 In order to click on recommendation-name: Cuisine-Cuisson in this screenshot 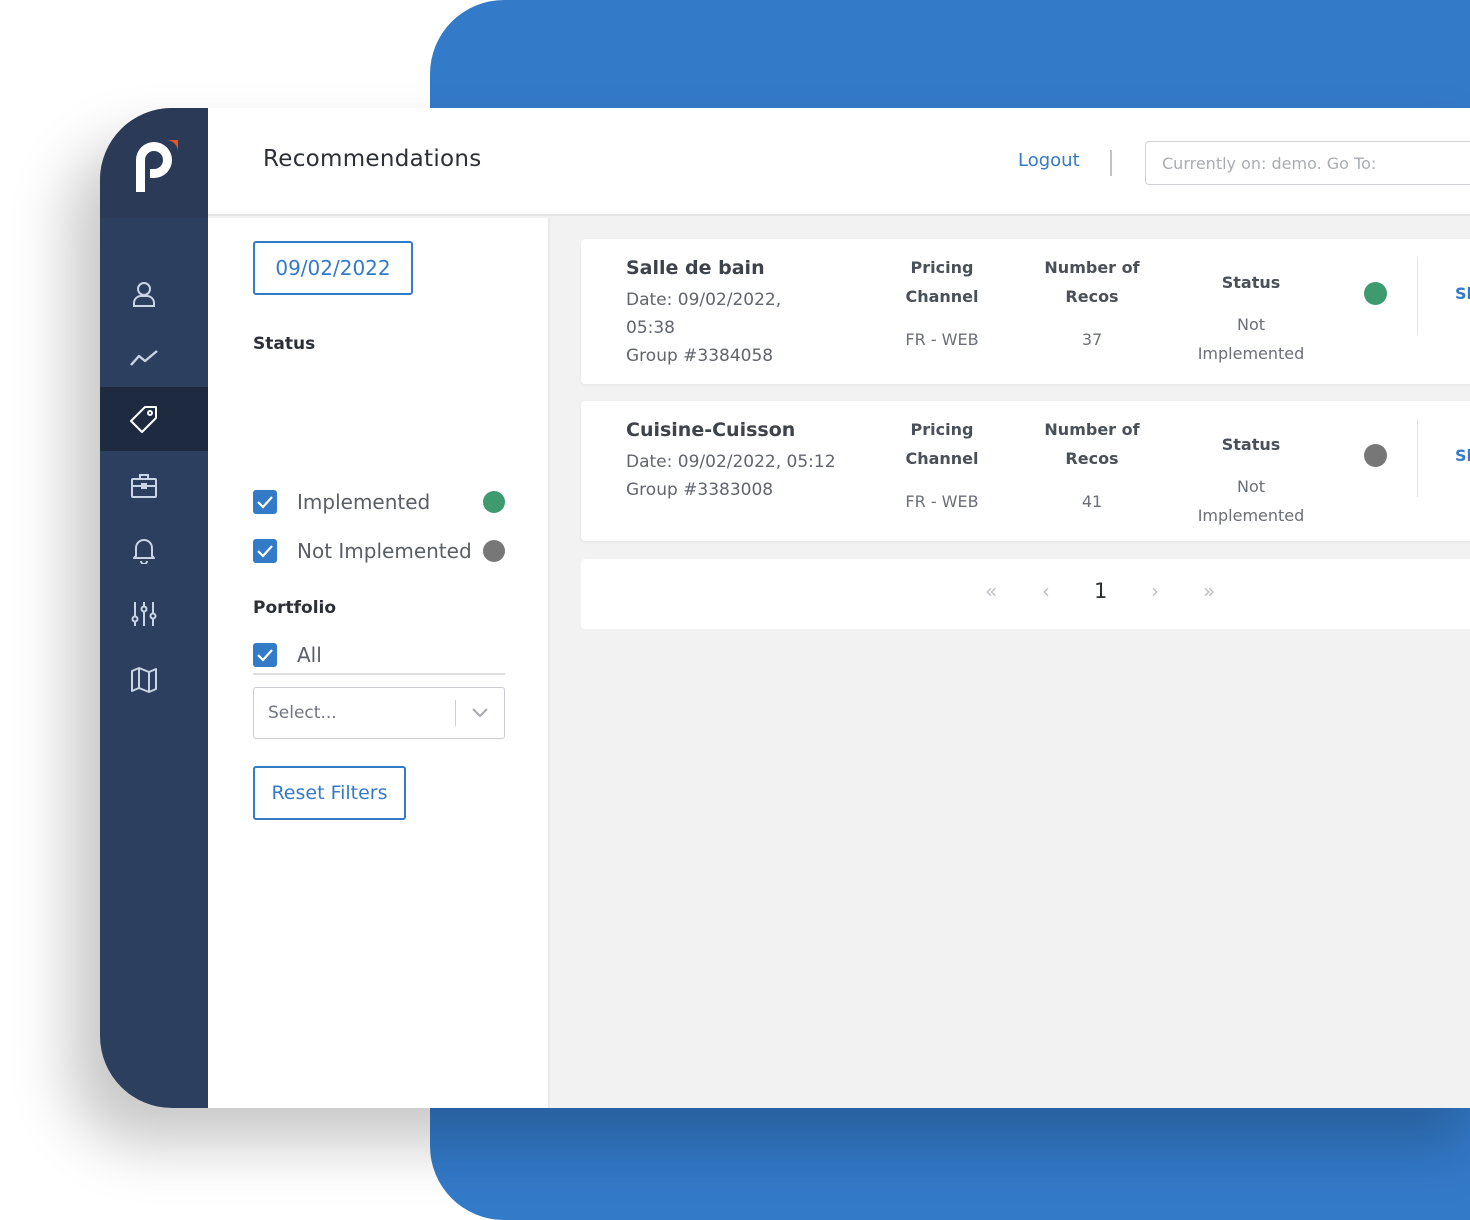, I will do `click(711, 430)`.